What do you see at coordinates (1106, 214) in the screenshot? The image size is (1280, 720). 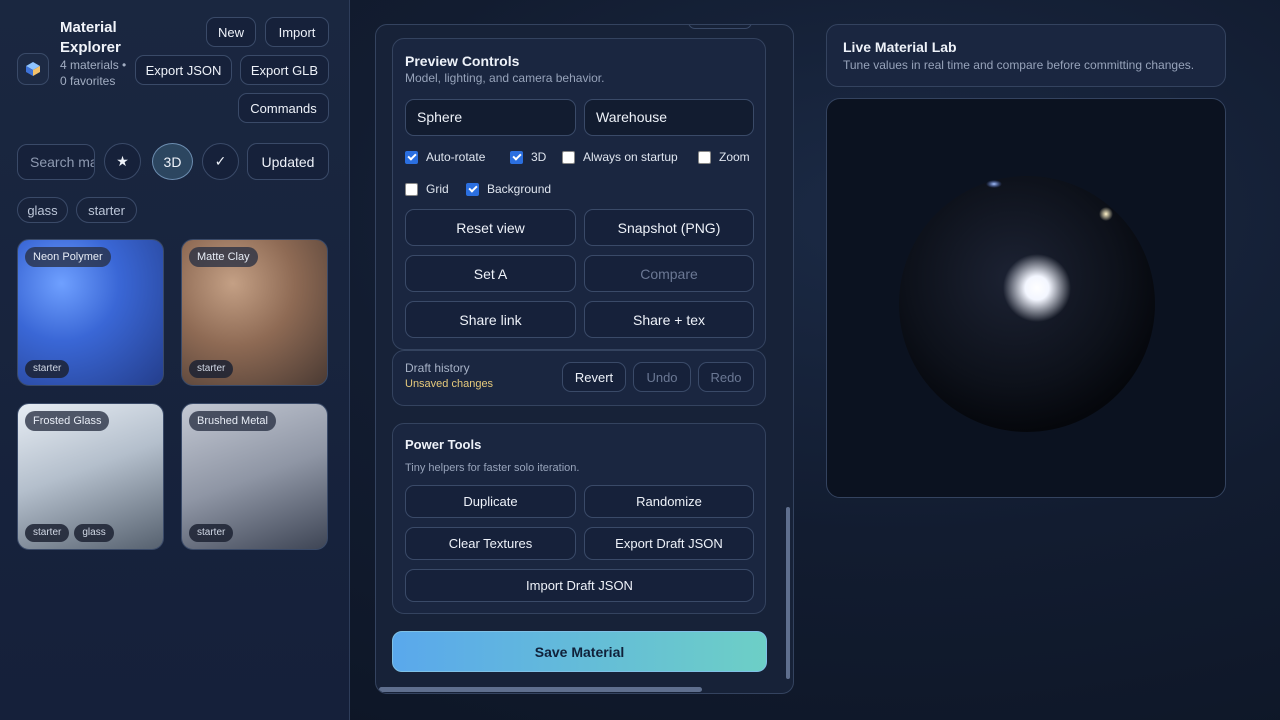 I see `rim-highlight` at bounding box center [1106, 214].